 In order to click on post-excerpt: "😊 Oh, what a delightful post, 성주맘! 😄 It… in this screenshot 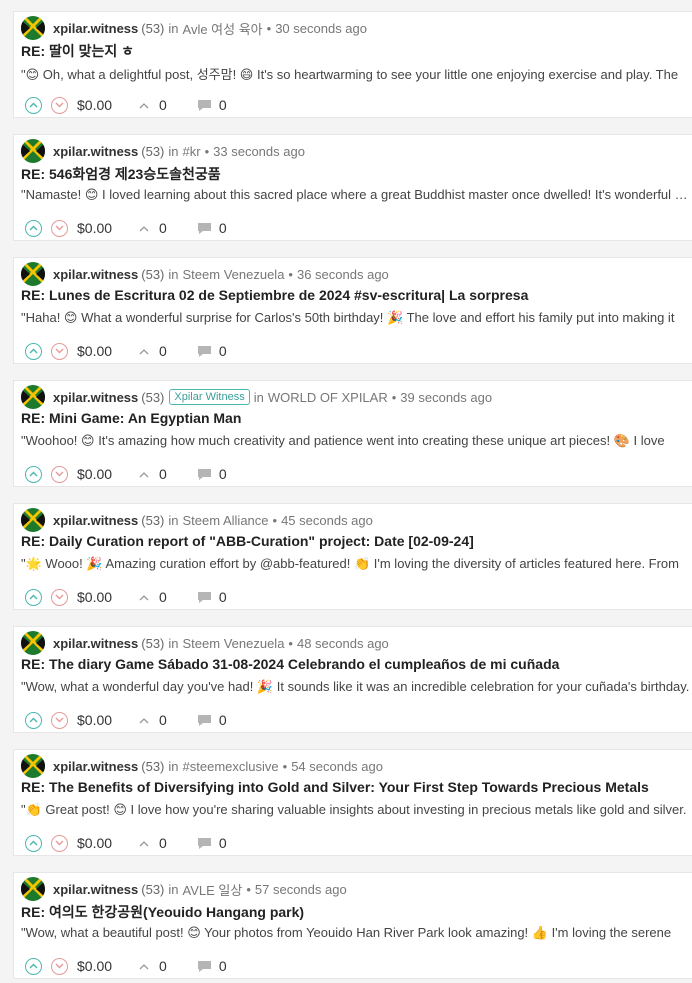, I will do `click(356, 73)`.